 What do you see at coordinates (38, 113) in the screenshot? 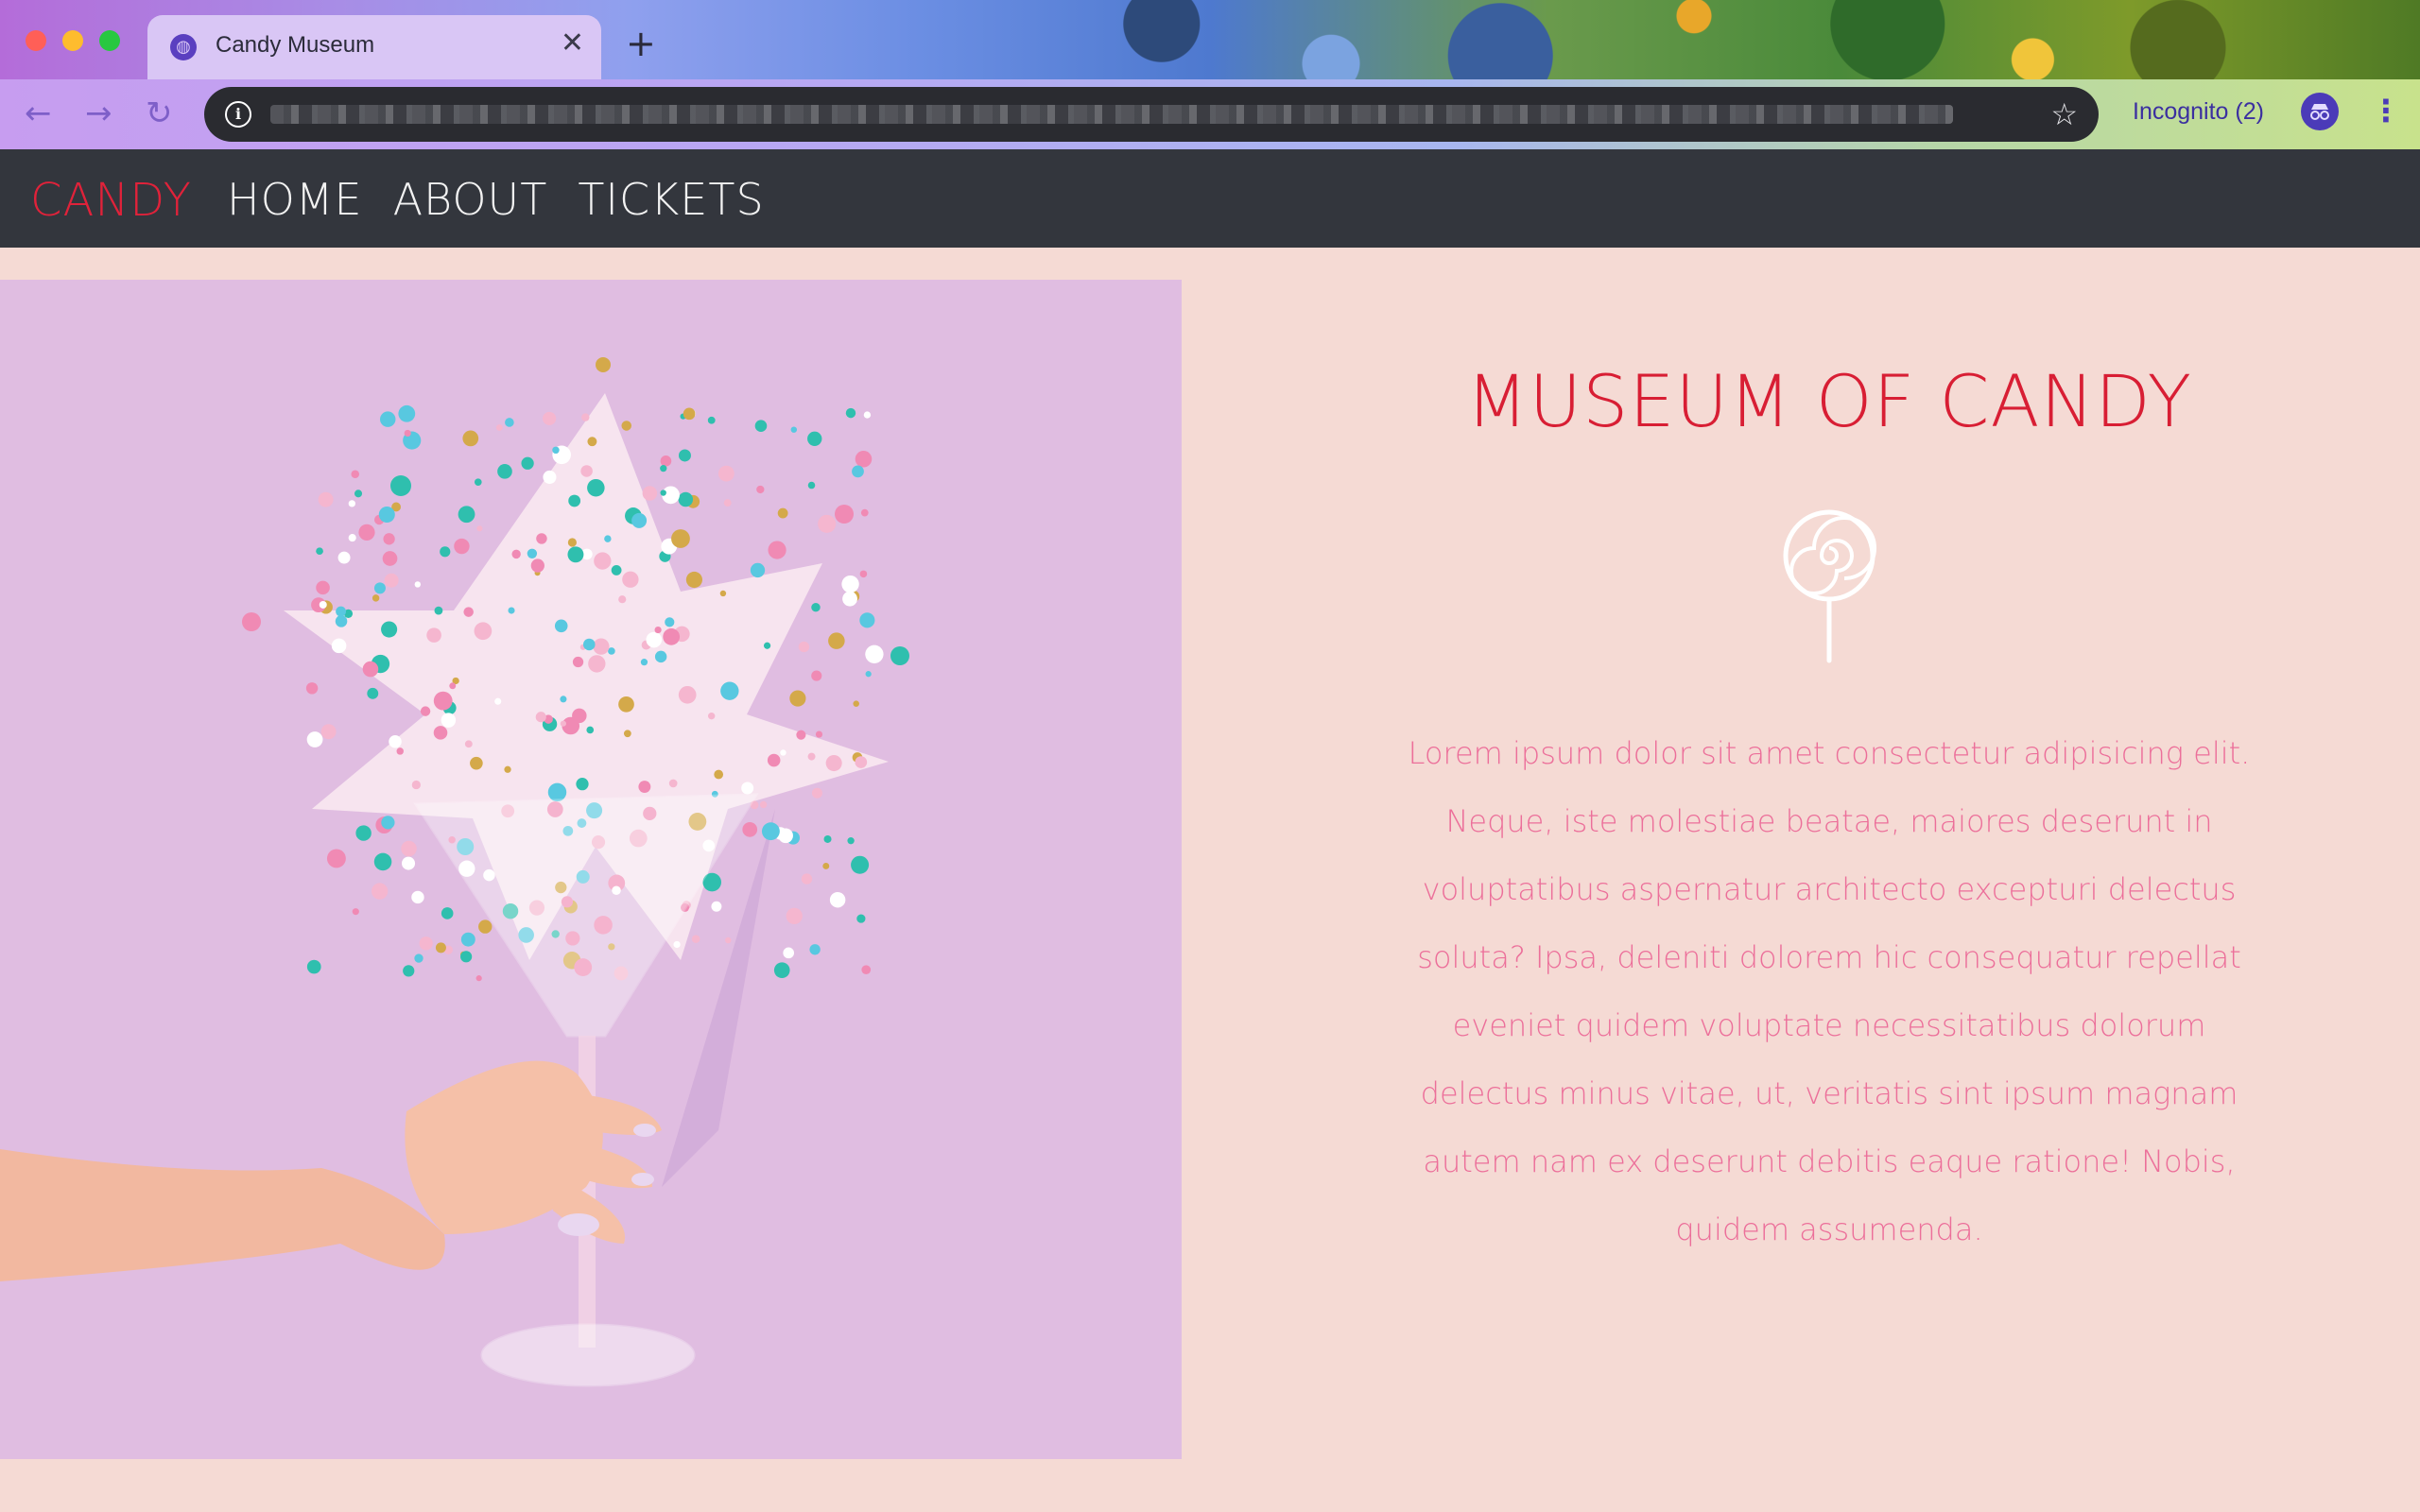
I see `back-arrow-icon: ←` at bounding box center [38, 113].